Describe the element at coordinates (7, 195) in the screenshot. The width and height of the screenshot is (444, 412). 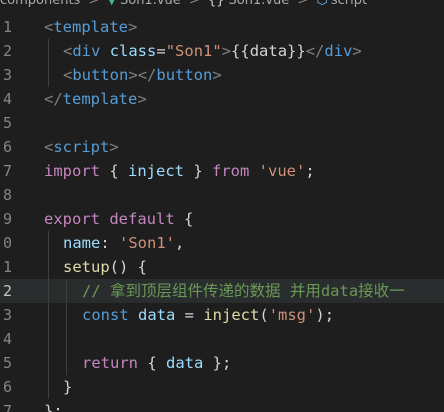
I see `line-number: 8` at that location.